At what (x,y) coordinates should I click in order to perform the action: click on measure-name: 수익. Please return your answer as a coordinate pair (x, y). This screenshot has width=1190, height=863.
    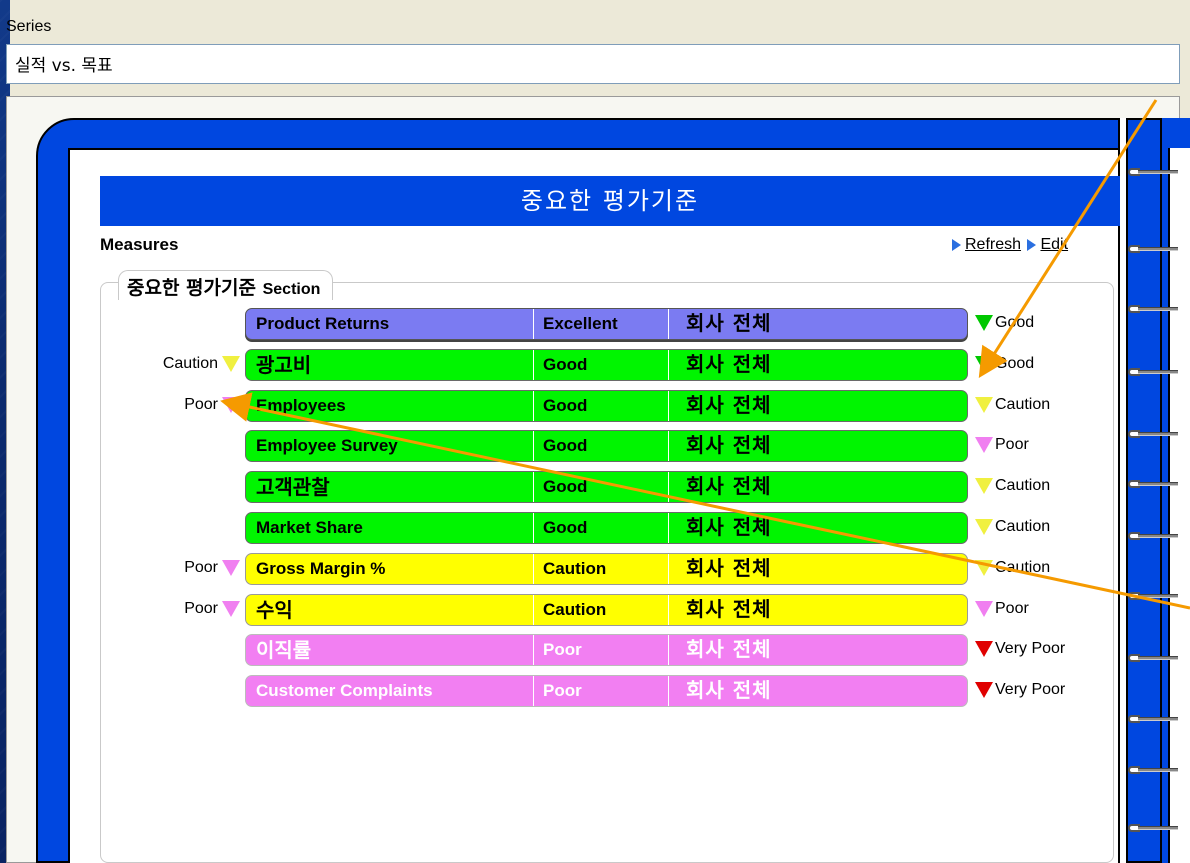
    Looking at the image, I should click on (274, 610).